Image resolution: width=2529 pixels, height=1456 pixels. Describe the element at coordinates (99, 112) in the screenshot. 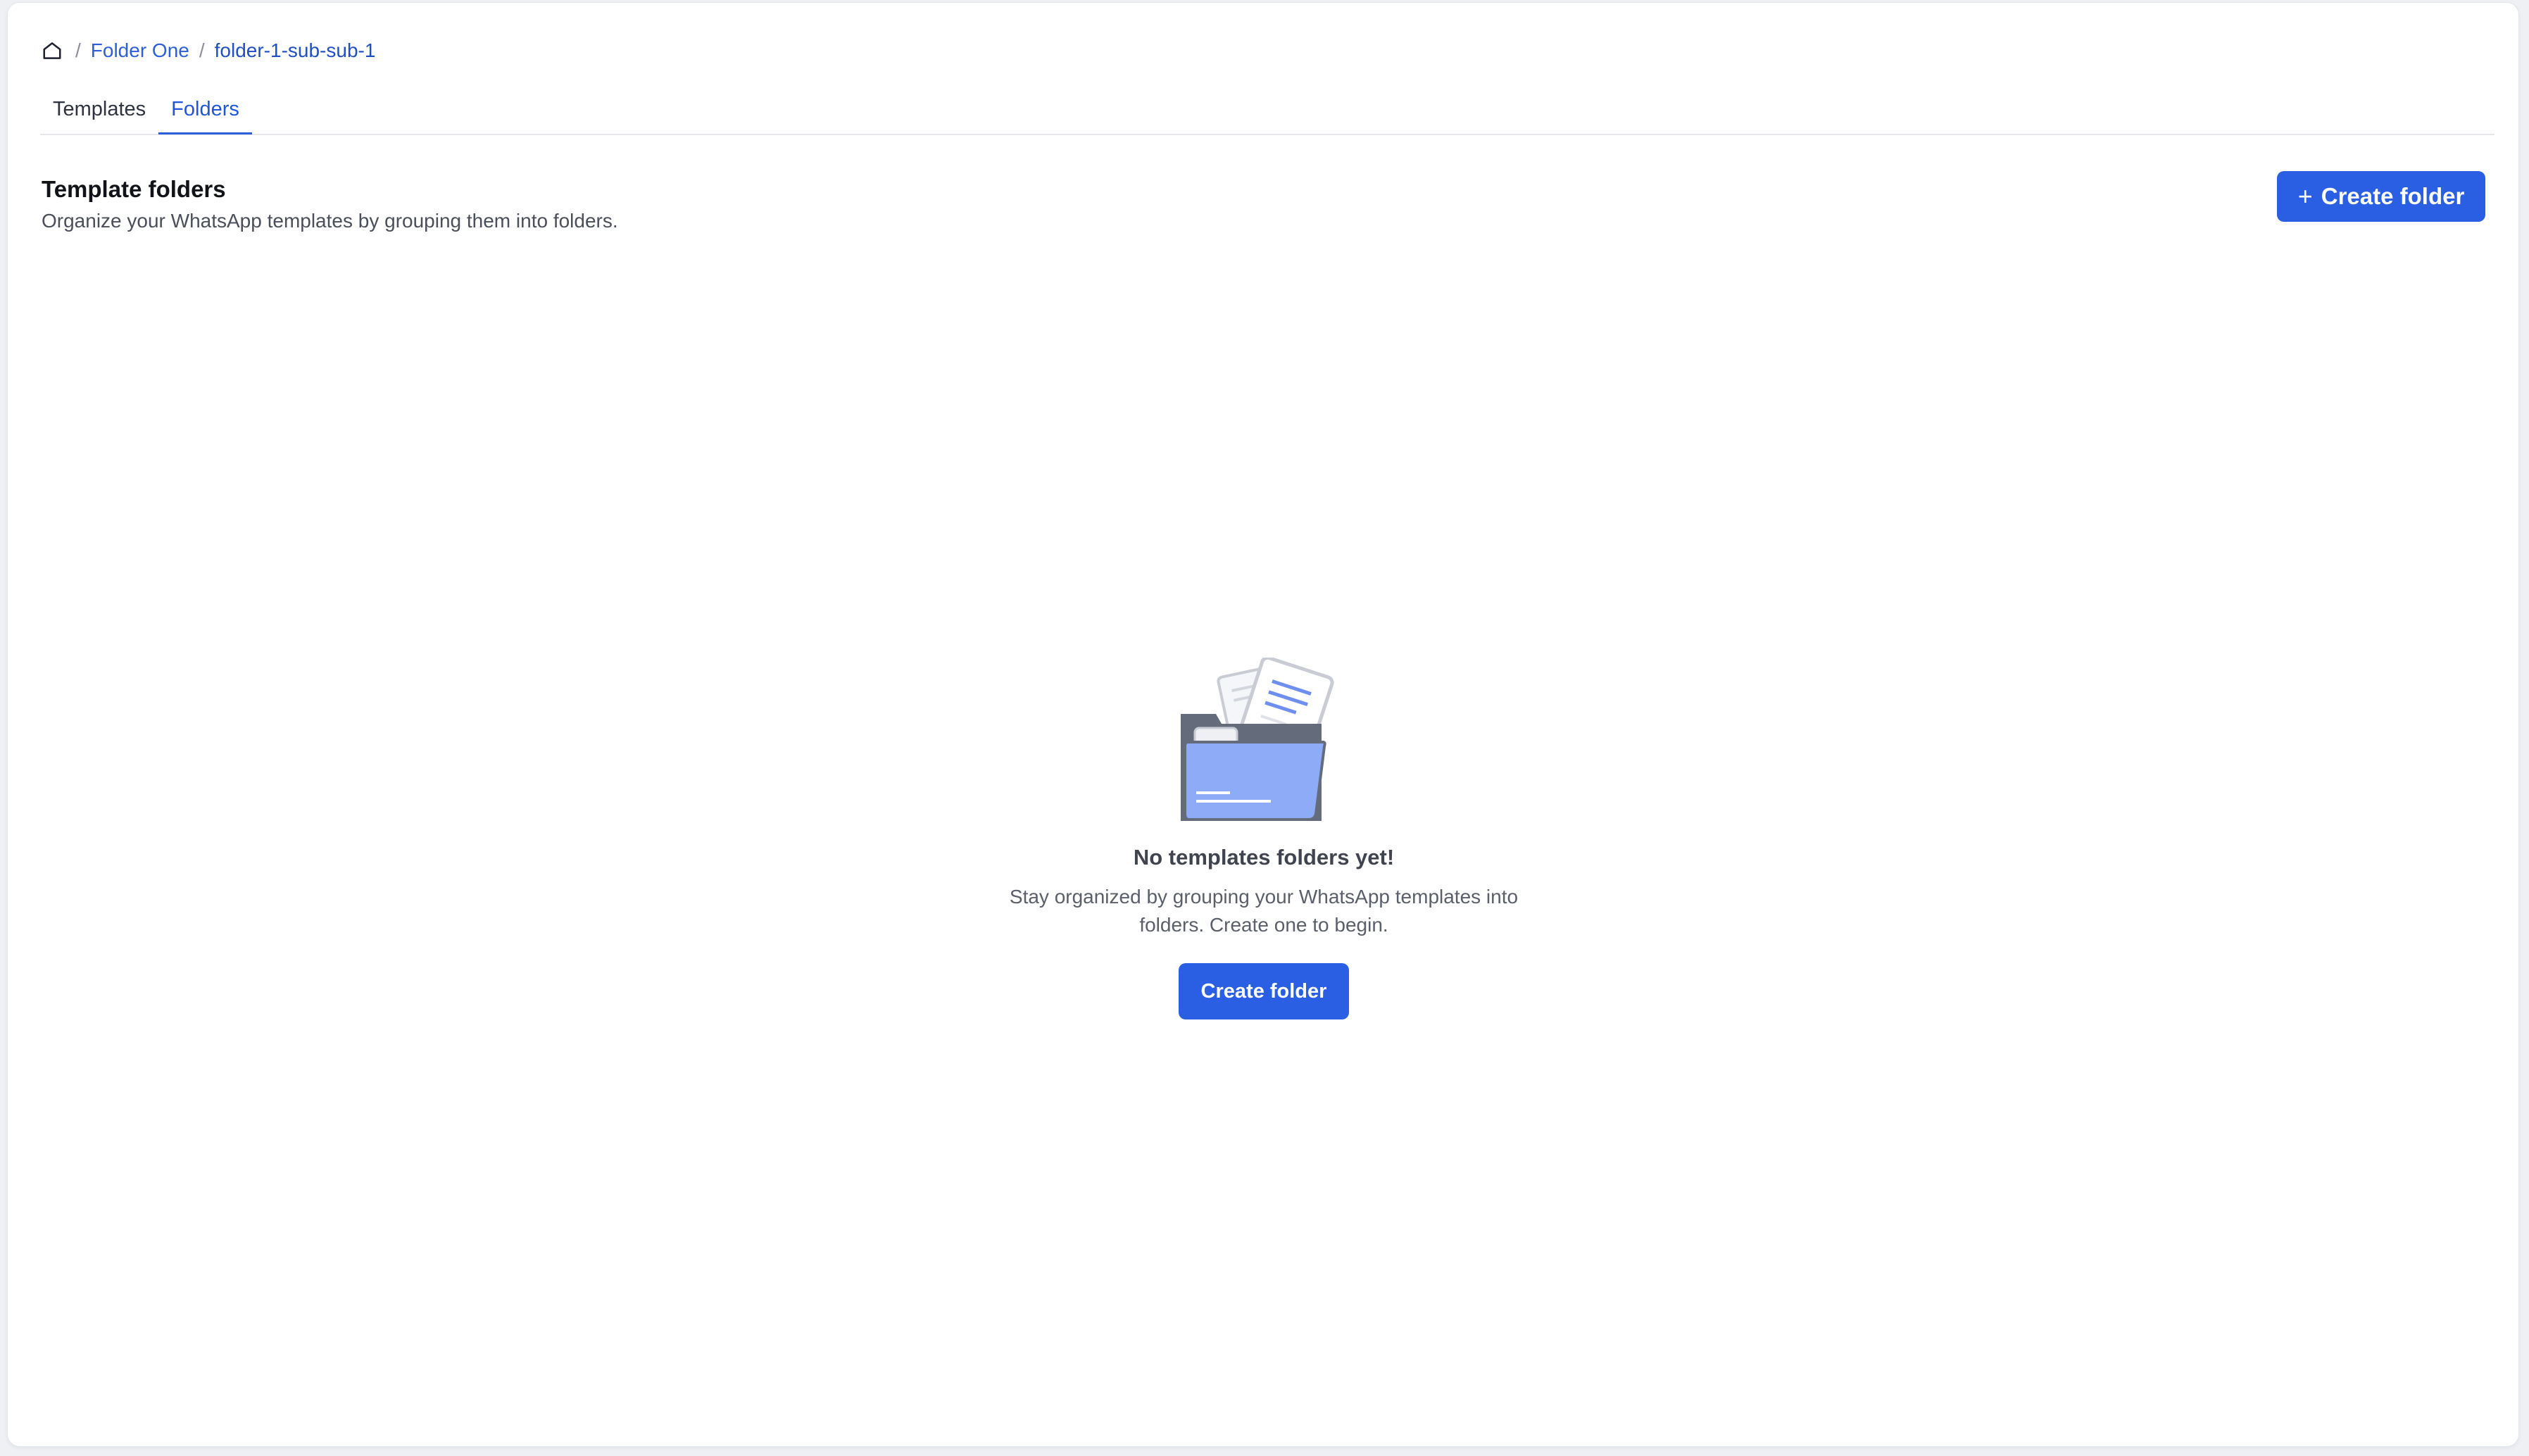

I see `tab-templates: Templates` at that location.